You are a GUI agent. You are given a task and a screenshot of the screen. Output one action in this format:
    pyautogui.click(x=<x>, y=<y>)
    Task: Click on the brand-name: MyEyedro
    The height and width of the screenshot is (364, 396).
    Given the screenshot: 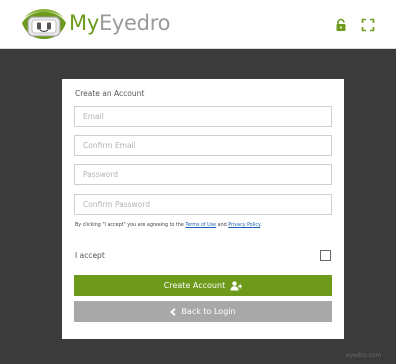 What is the action you would take?
    pyautogui.click(x=119, y=23)
    